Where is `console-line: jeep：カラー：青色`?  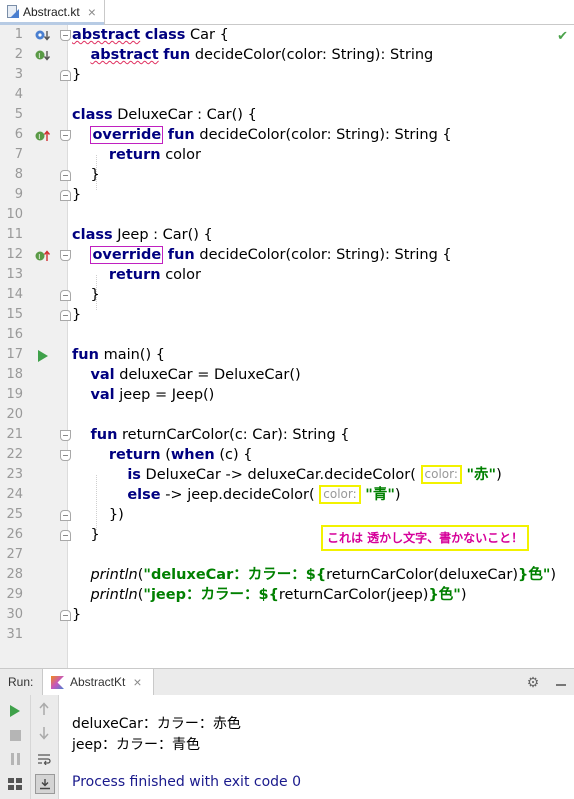 console-line: jeep：カラー：青色 is located at coordinates (136, 745).